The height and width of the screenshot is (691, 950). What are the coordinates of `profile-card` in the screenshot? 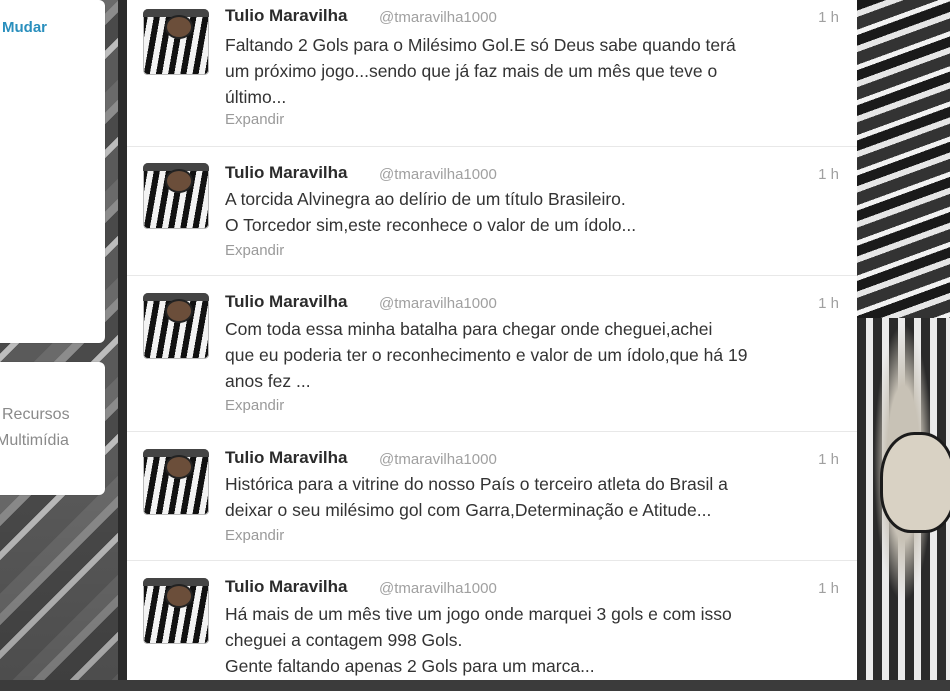 It's located at (52, 171).